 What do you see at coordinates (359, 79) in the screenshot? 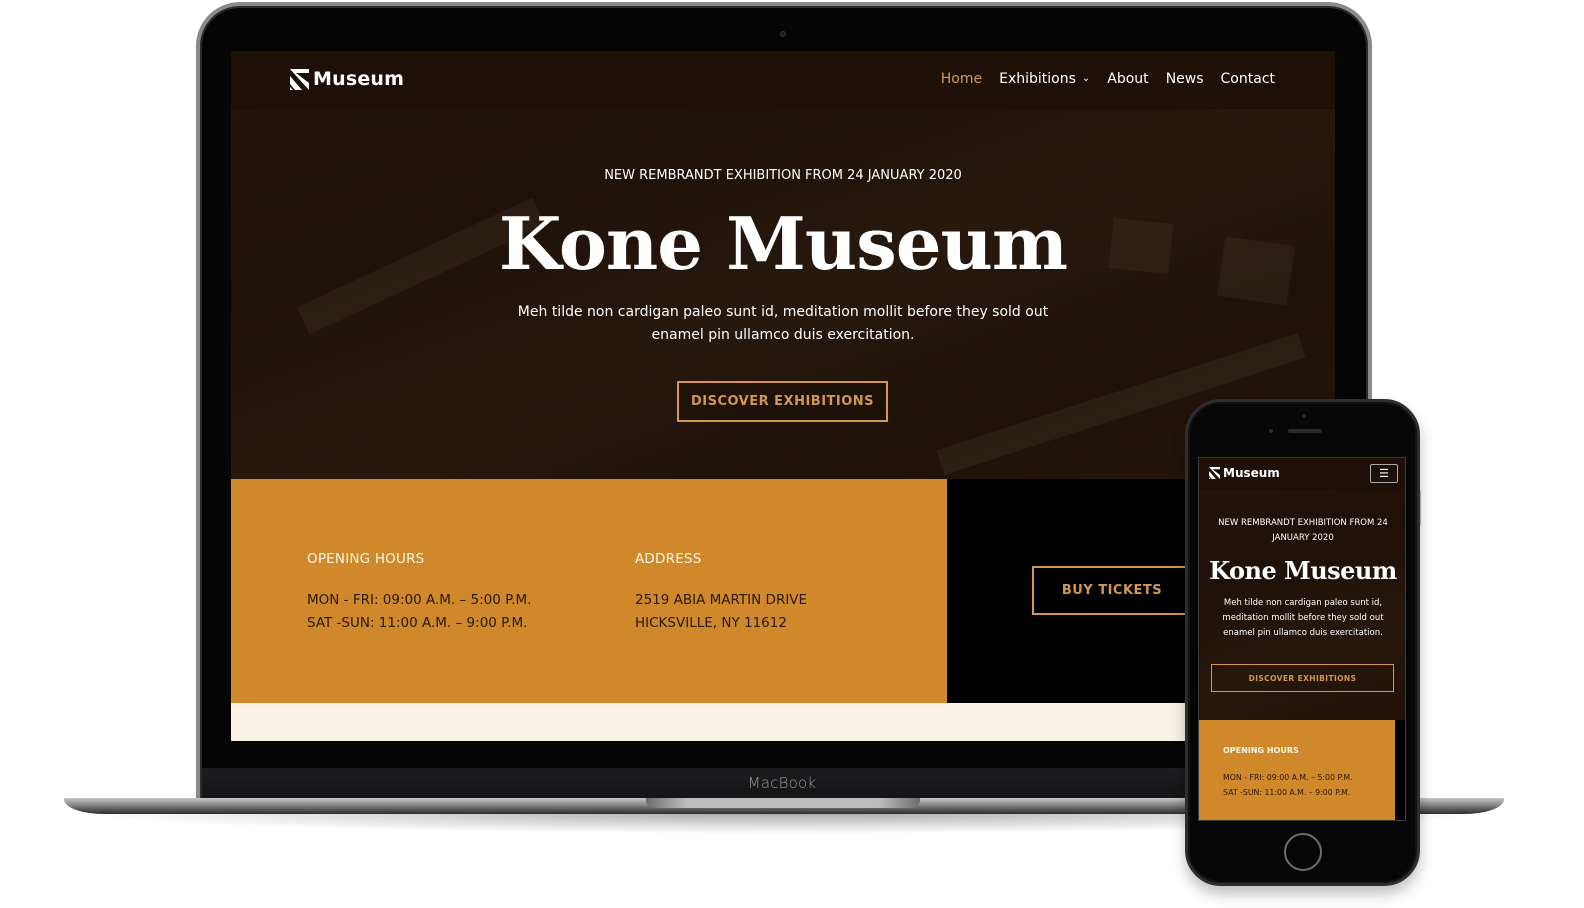
I see `site-brand-name: Museum` at bounding box center [359, 79].